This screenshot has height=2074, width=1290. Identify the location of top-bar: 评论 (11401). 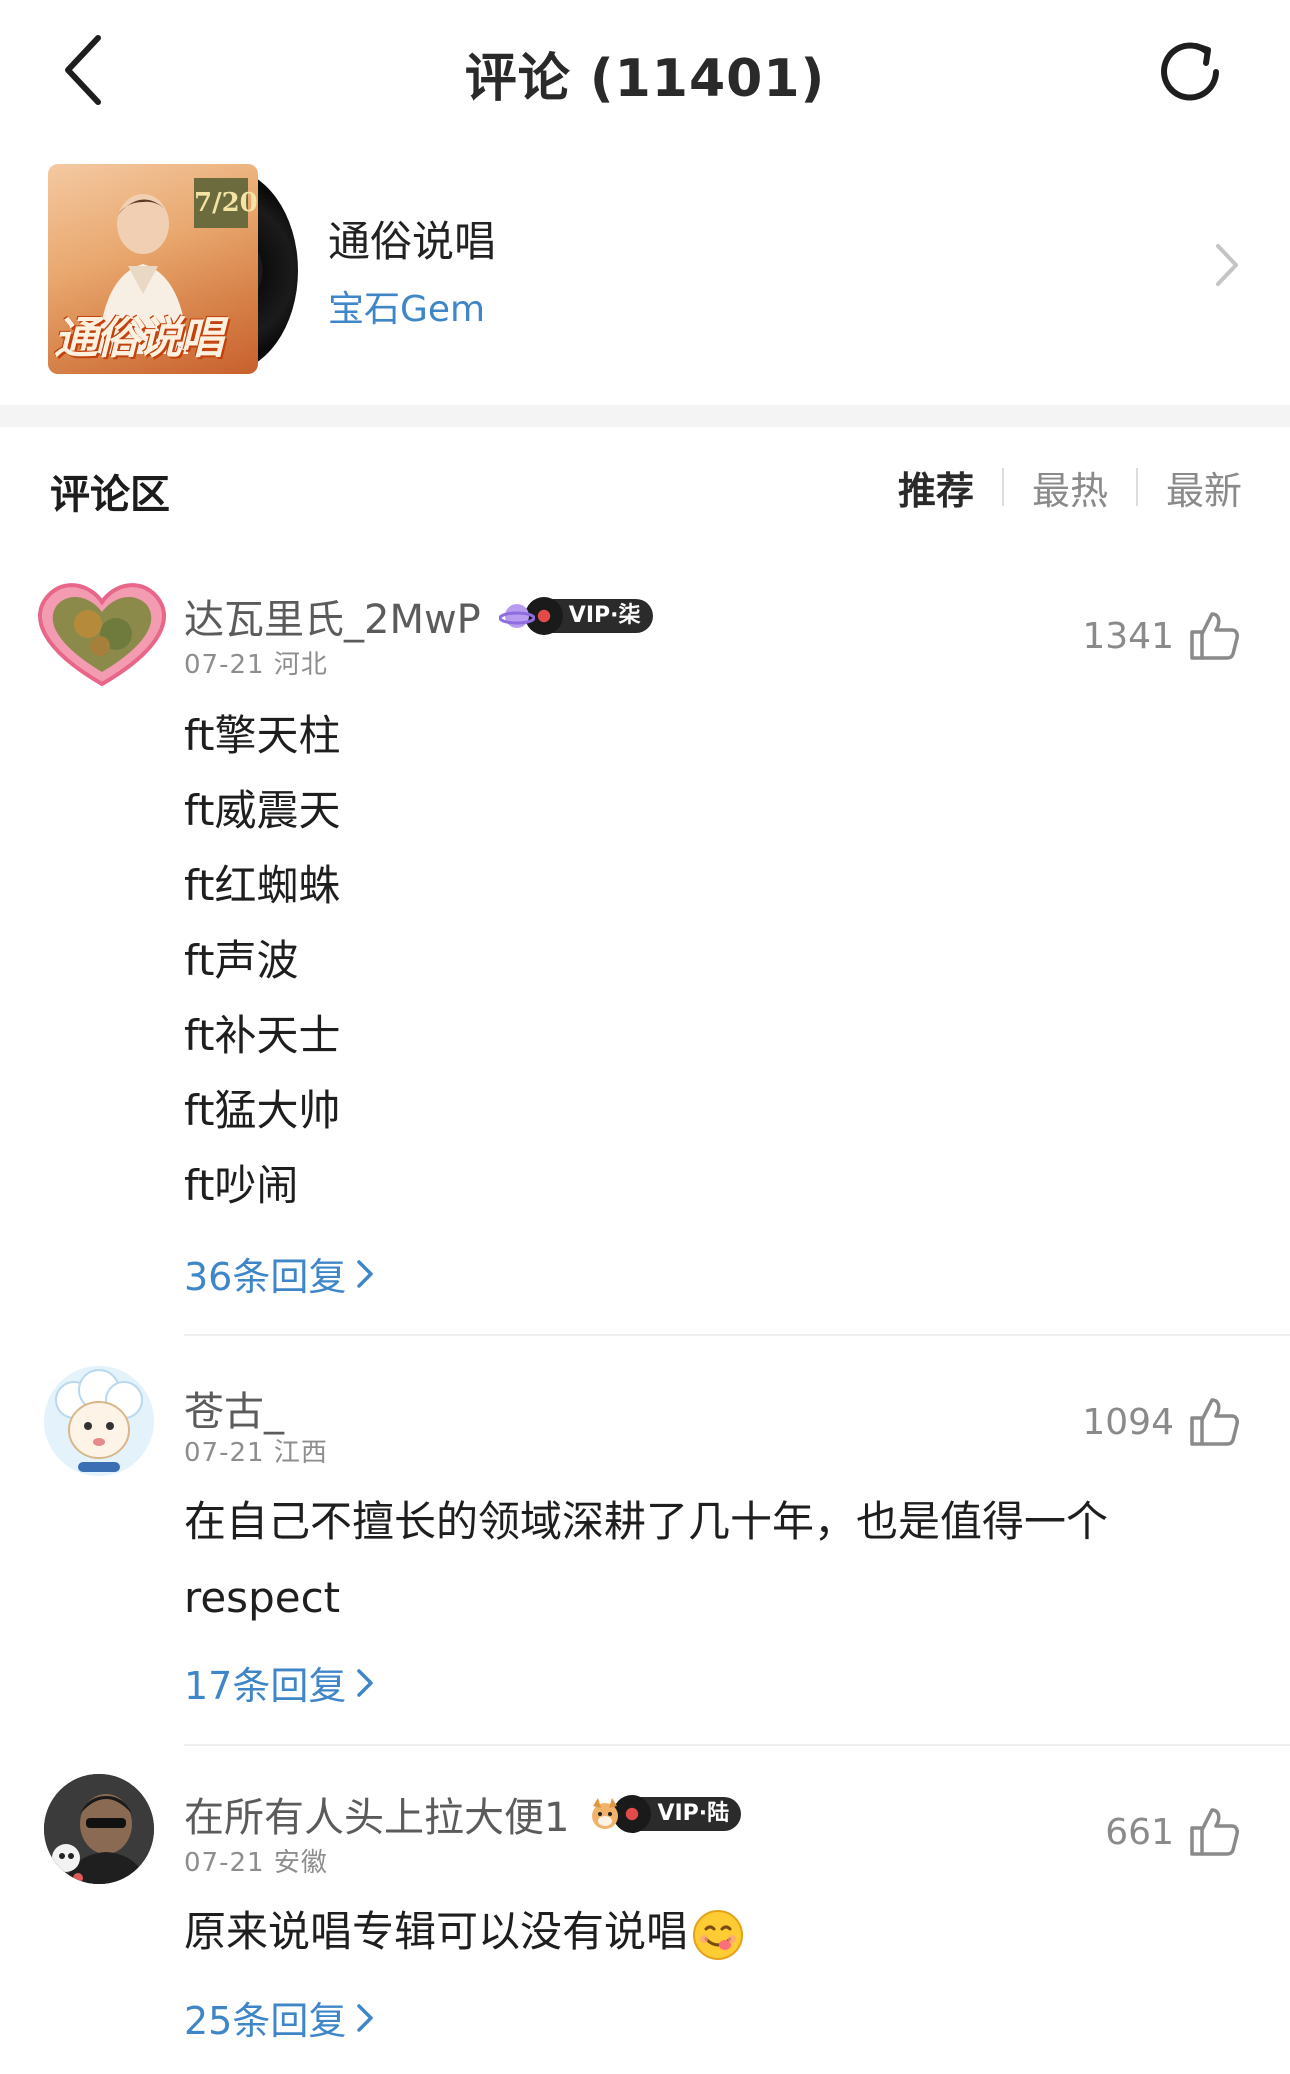
(645, 70).